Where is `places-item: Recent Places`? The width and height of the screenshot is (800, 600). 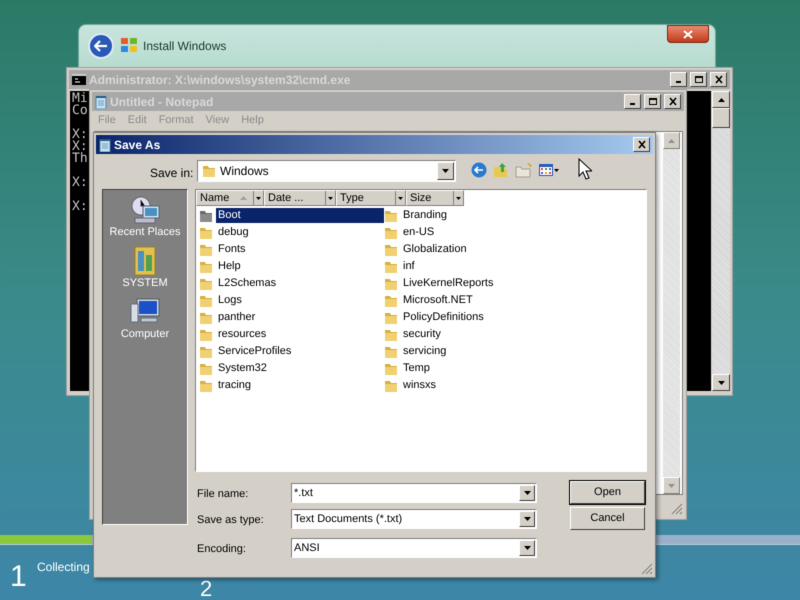 places-item: Recent Places is located at coordinates (145, 216).